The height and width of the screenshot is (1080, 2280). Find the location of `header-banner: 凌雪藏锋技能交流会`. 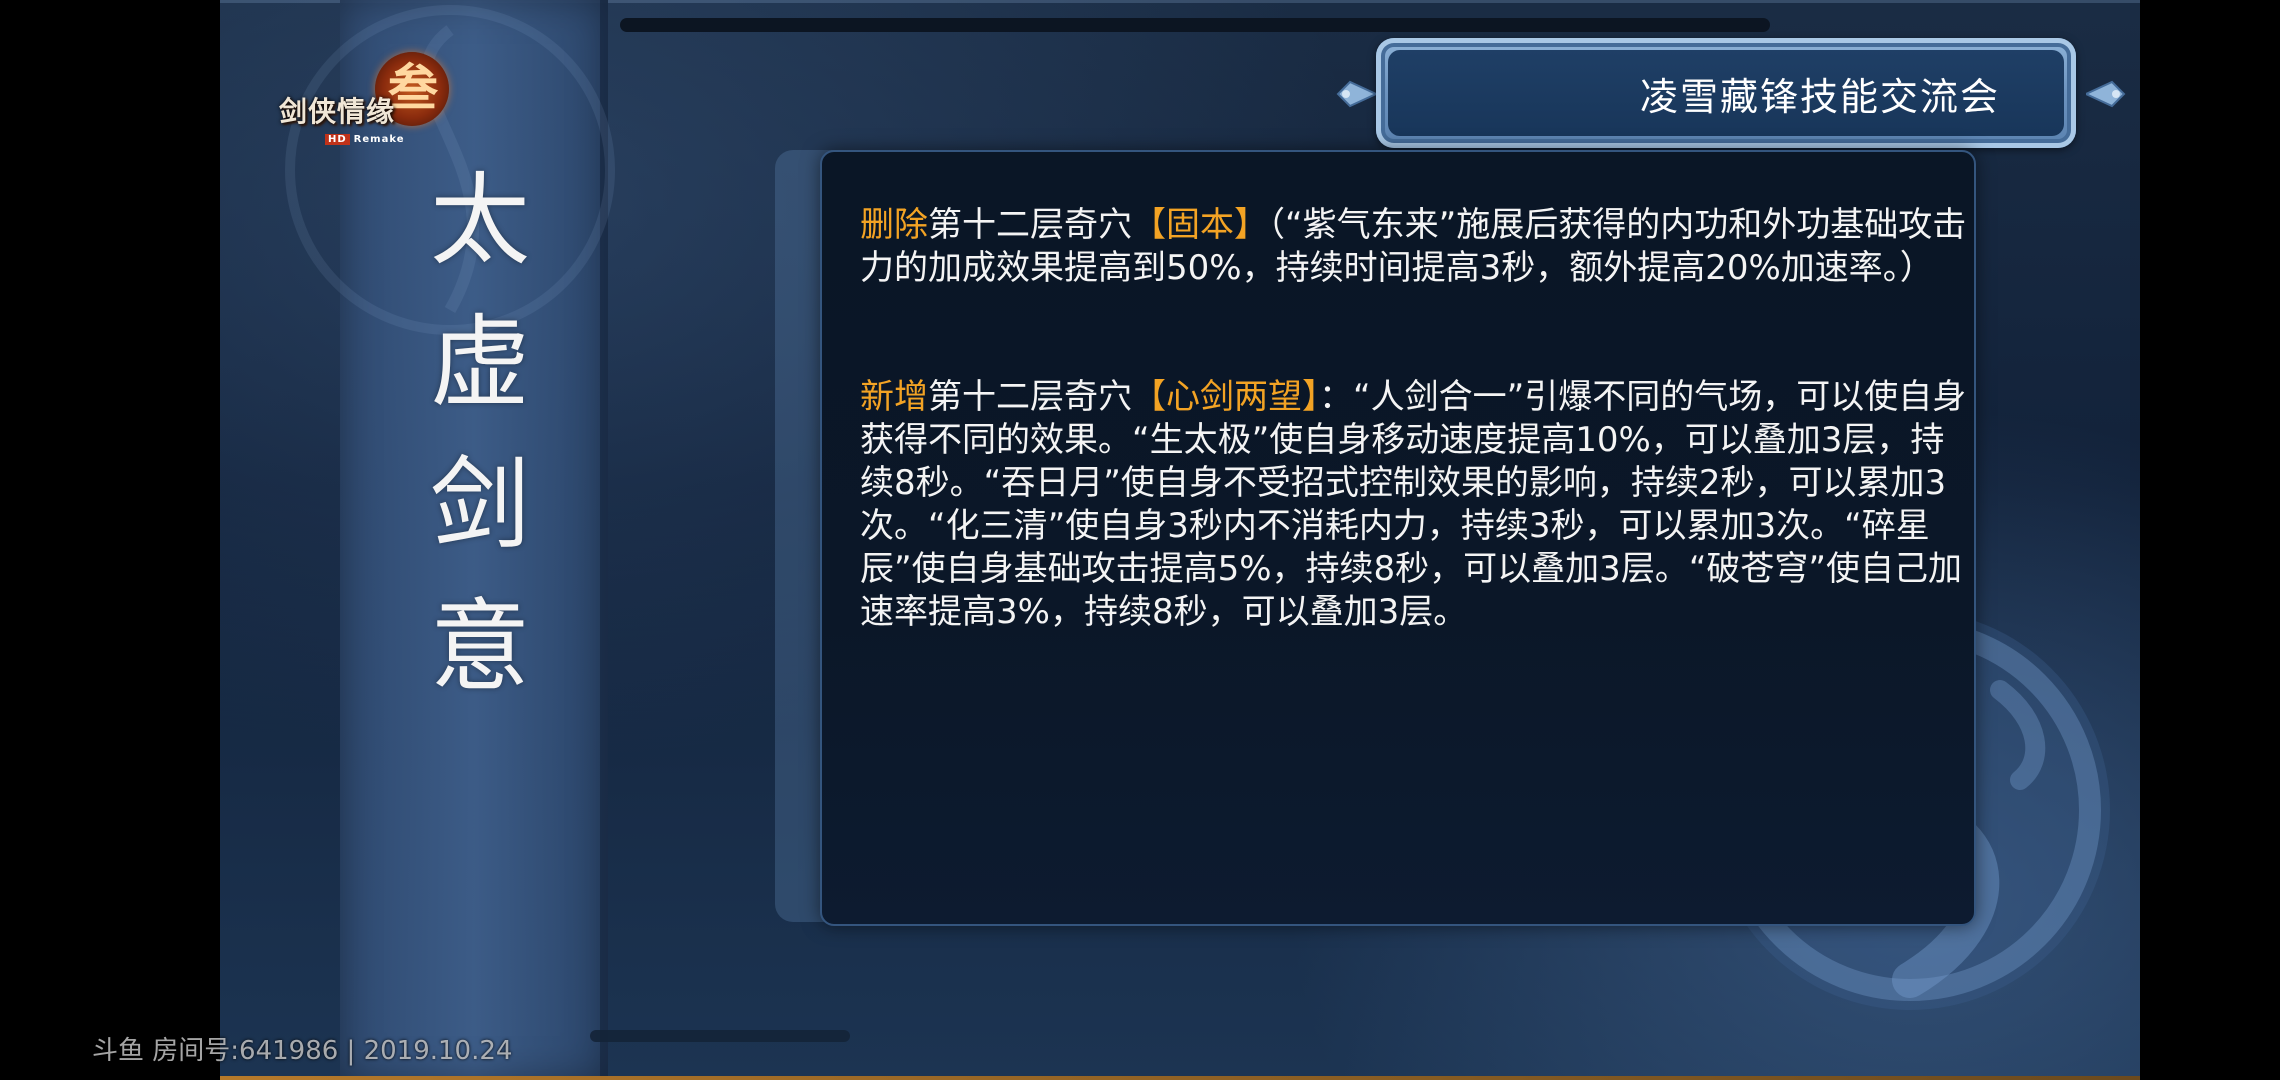

header-banner: 凌雪藏锋技能交流会 is located at coordinates (1731, 96).